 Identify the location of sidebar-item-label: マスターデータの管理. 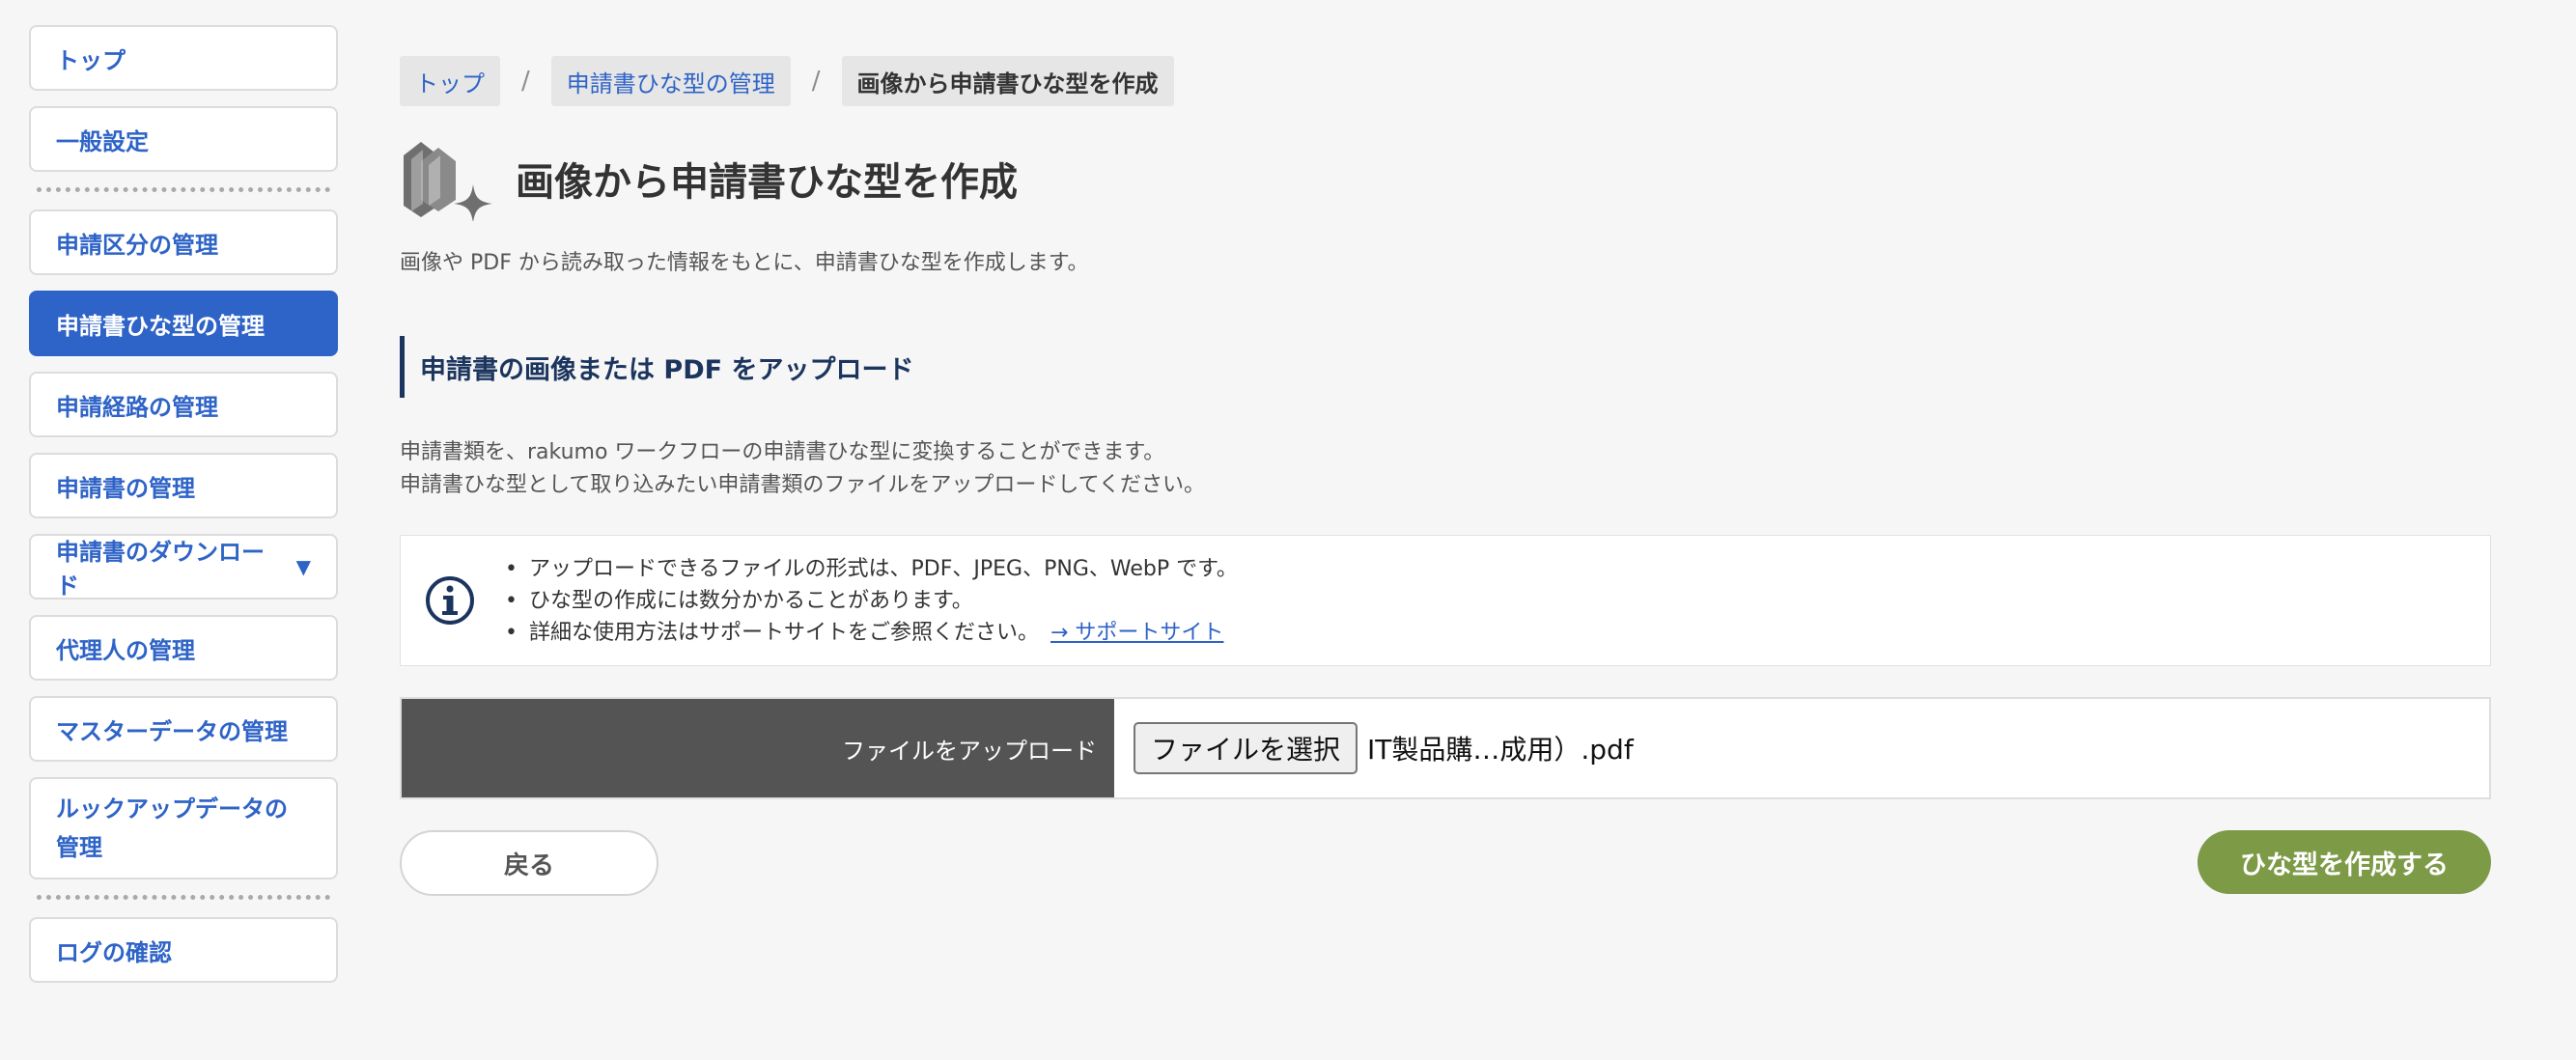
(172, 731).